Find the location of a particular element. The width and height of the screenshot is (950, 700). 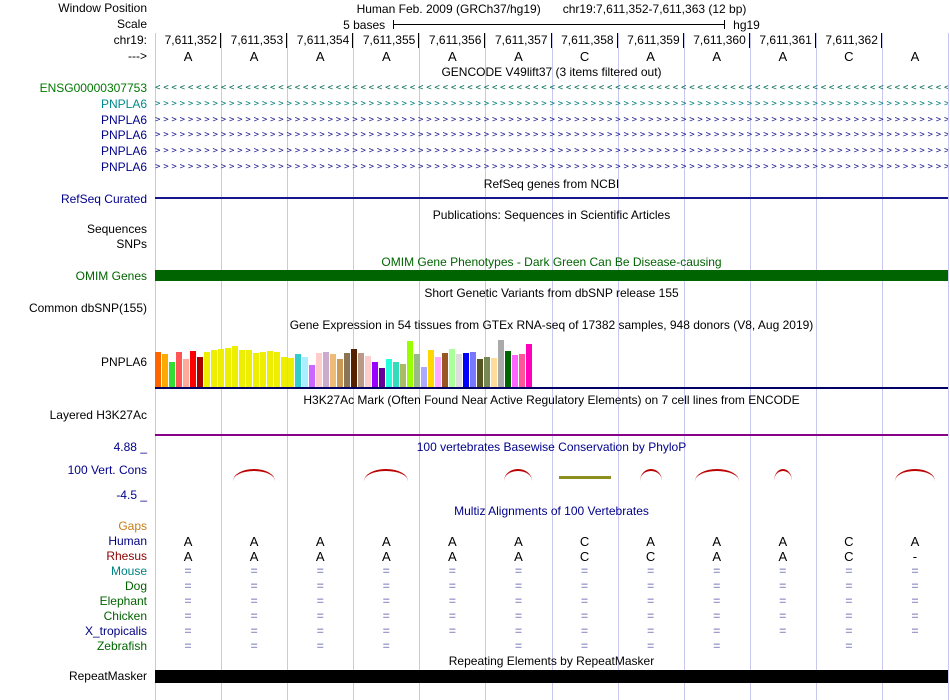

repeatmasker-track-title: Repeating Elements by RepeatMasker is located at coordinates (551, 661).